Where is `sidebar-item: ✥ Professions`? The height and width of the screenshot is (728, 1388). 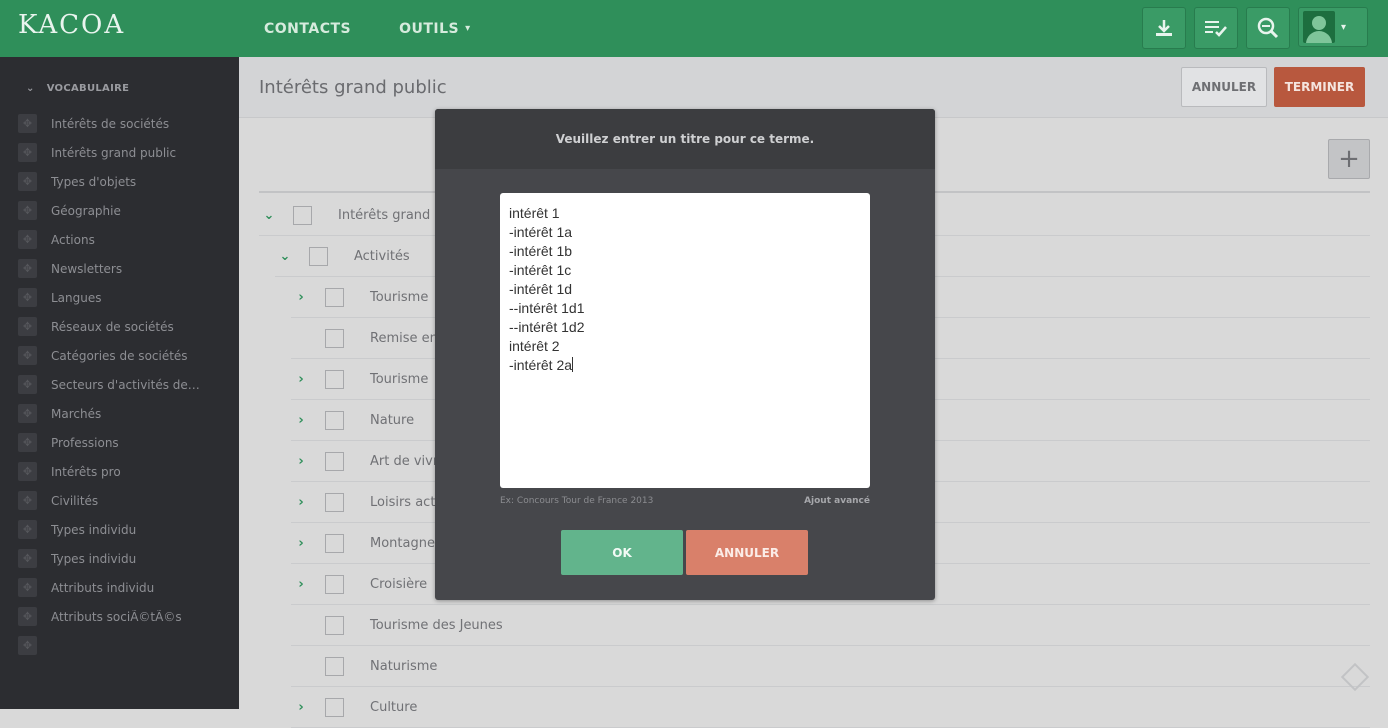
sidebar-item: ✥ Professions is located at coordinates (125, 442).